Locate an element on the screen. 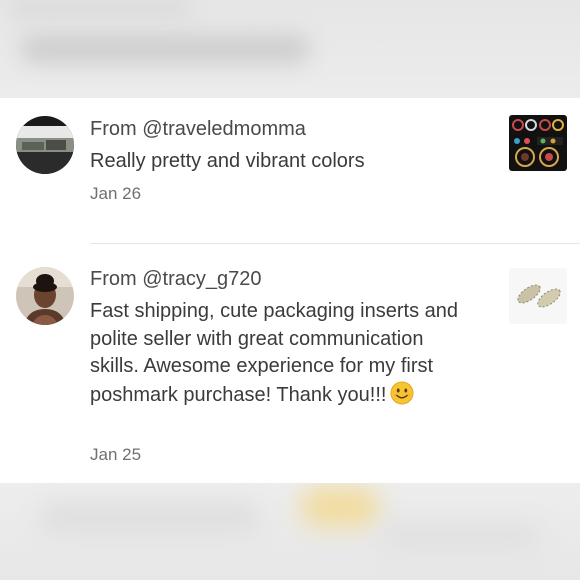  user-avatar-portrait is located at coordinates (45, 296).